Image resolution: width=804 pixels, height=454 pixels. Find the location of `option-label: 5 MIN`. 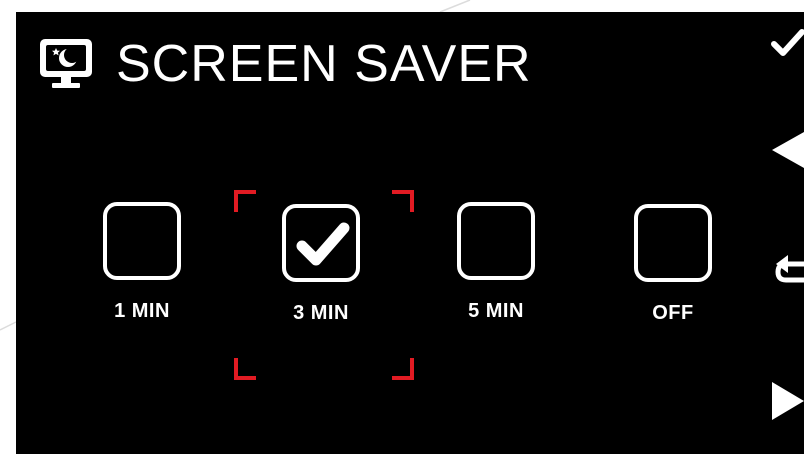

option-label: 5 MIN is located at coordinates (496, 311).